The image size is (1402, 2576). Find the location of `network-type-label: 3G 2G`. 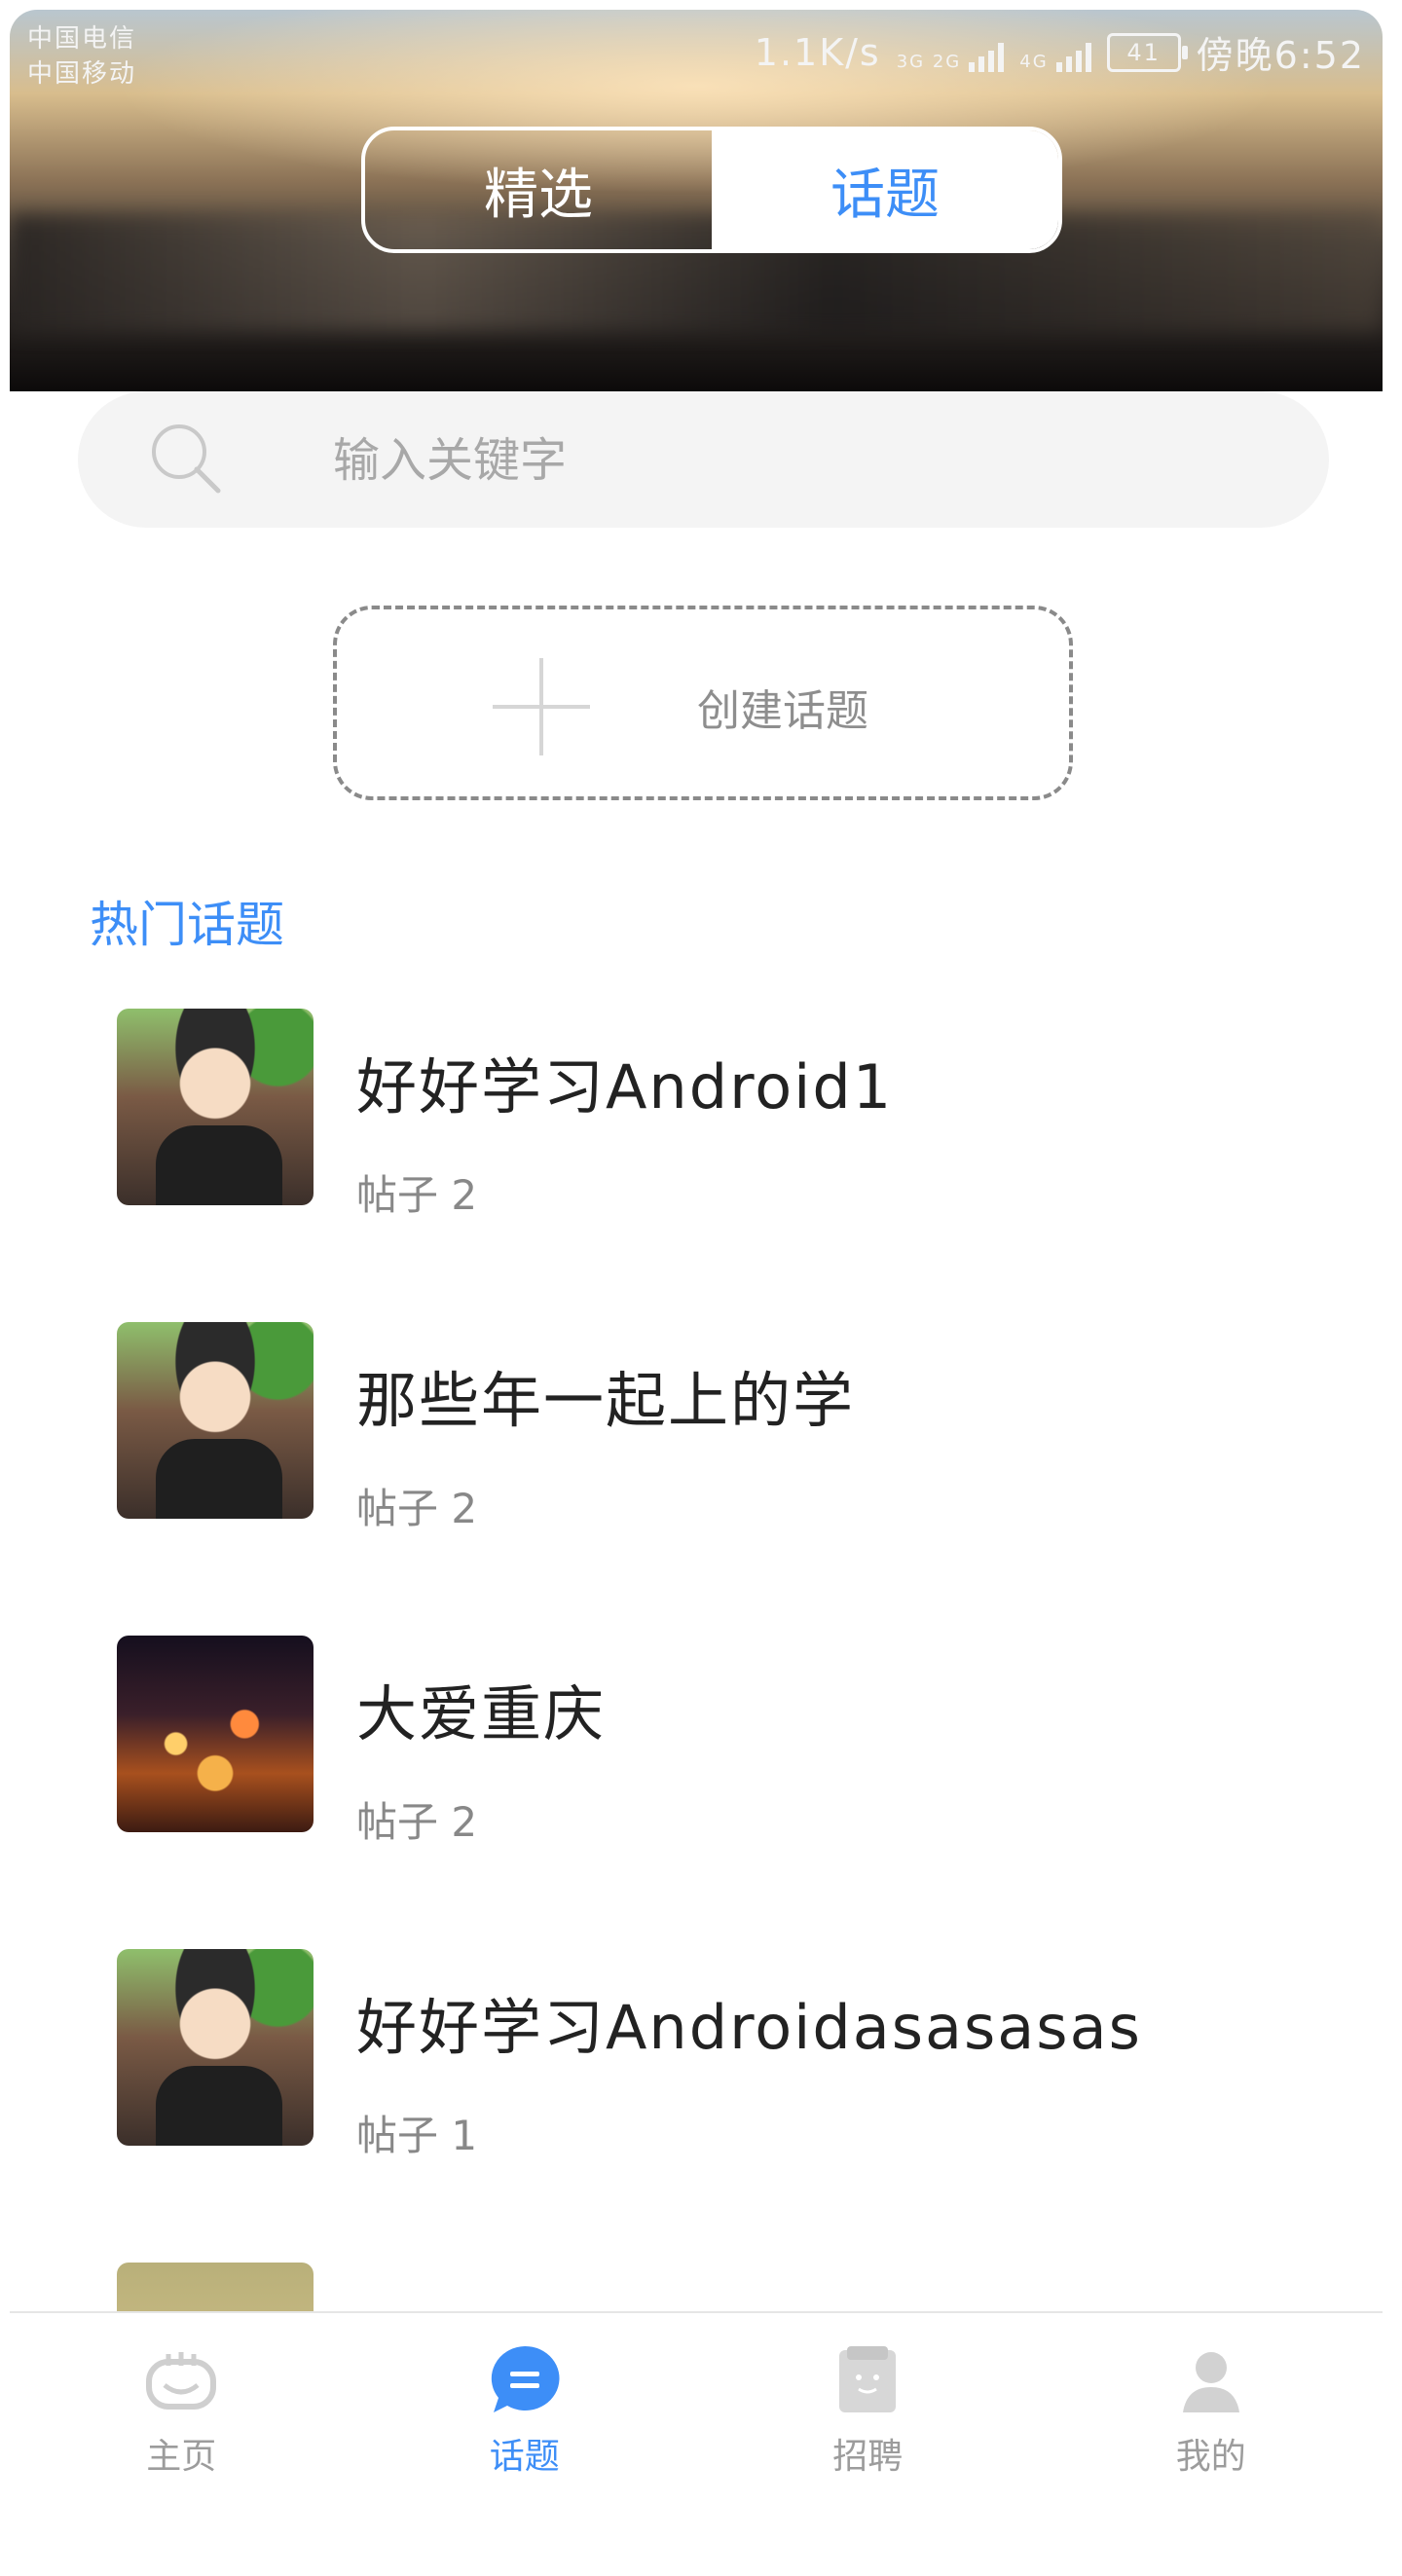

network-type-label: 3G 2G is located at coordinates (929, 61).